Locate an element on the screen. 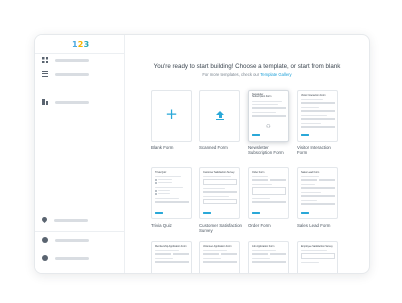 The width and height of the screenshot is (402, 303). template-card-sales-lead: Sales Lead Form is located at coordinates (317, 193).